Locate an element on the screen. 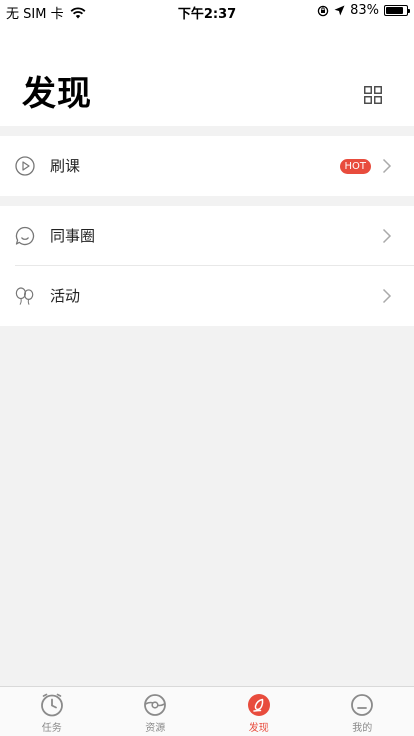  menu-item-label: 刷课 is located at coordinates (65, 166).